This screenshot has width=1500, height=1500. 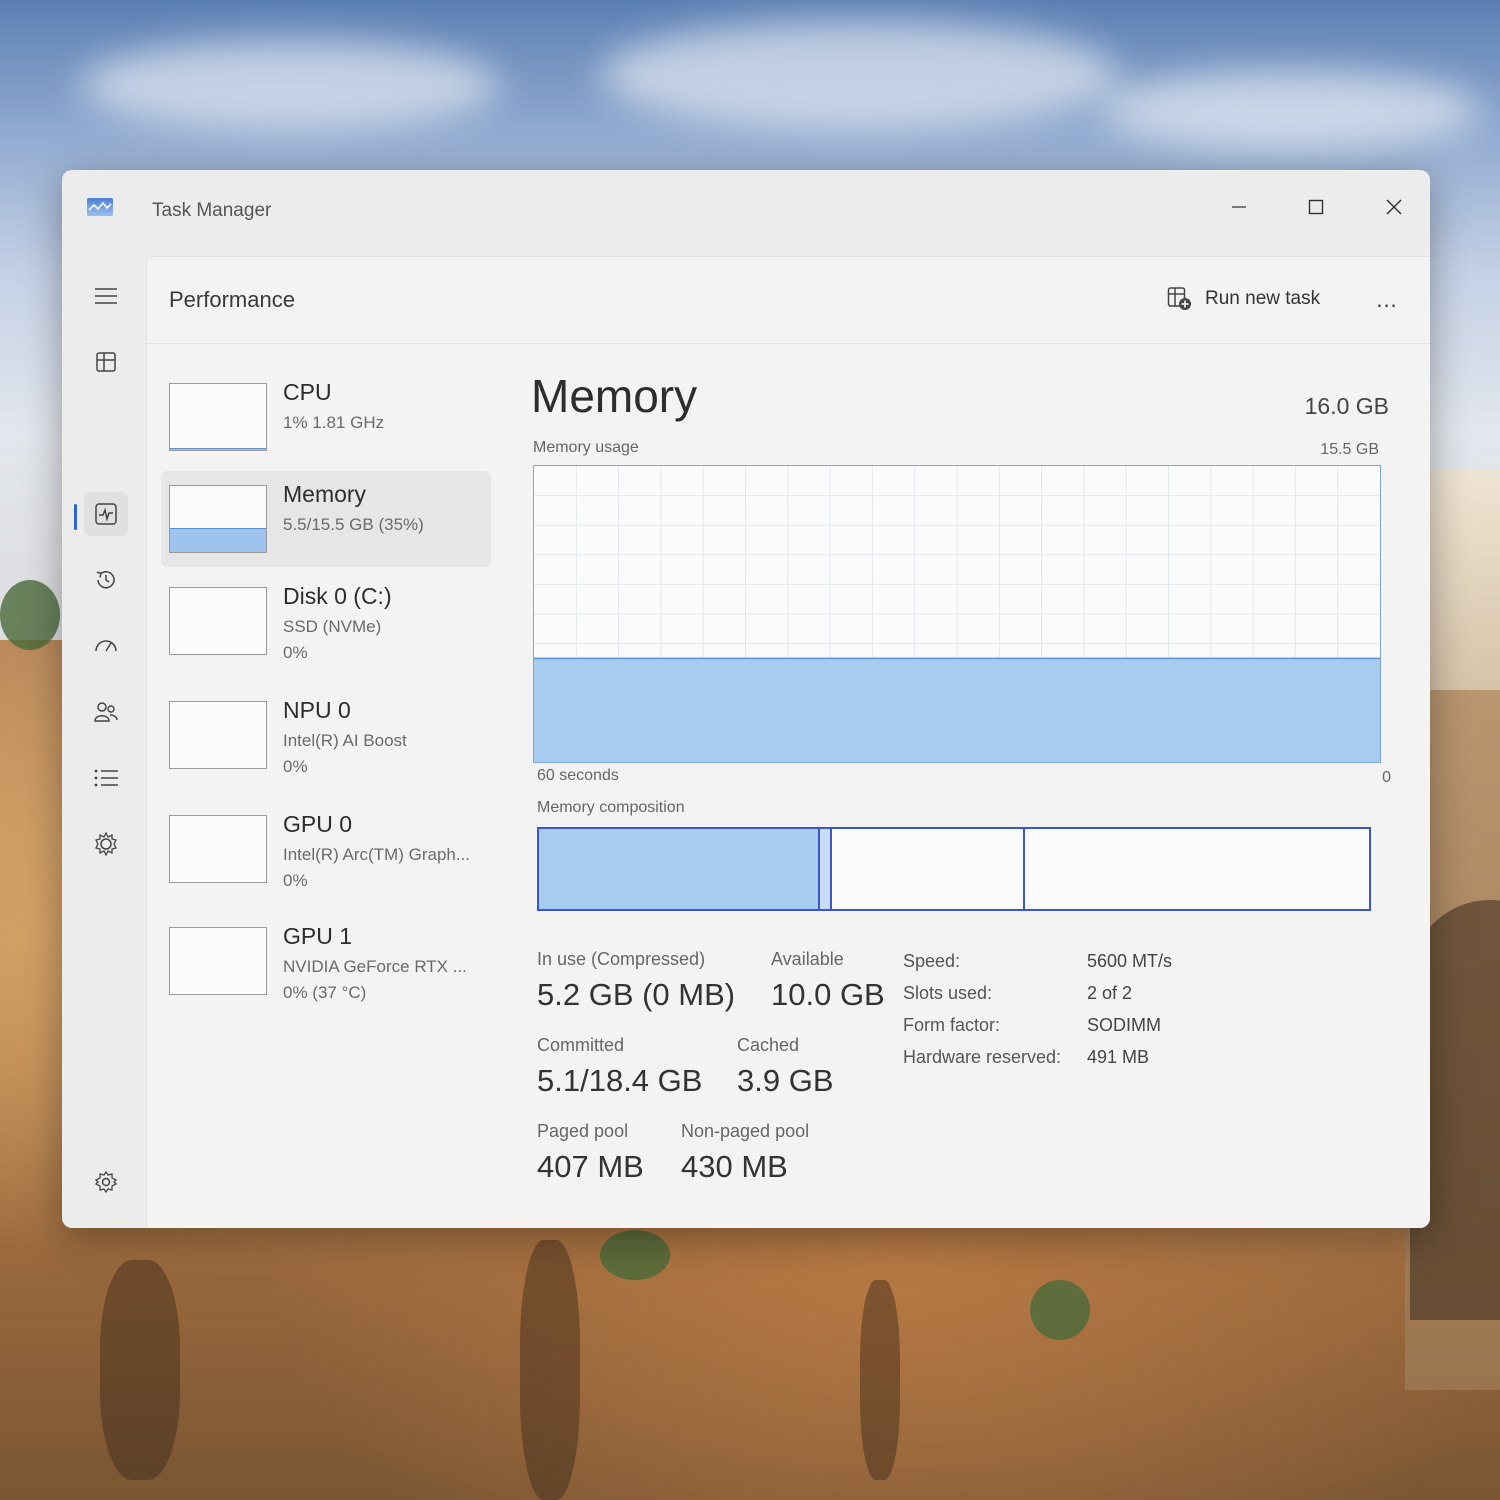 What do you see at coordinates (1110, 993) in the screenshot?
I see `slots-used-value: 2 of 2` at bounding box center [1110, 993].